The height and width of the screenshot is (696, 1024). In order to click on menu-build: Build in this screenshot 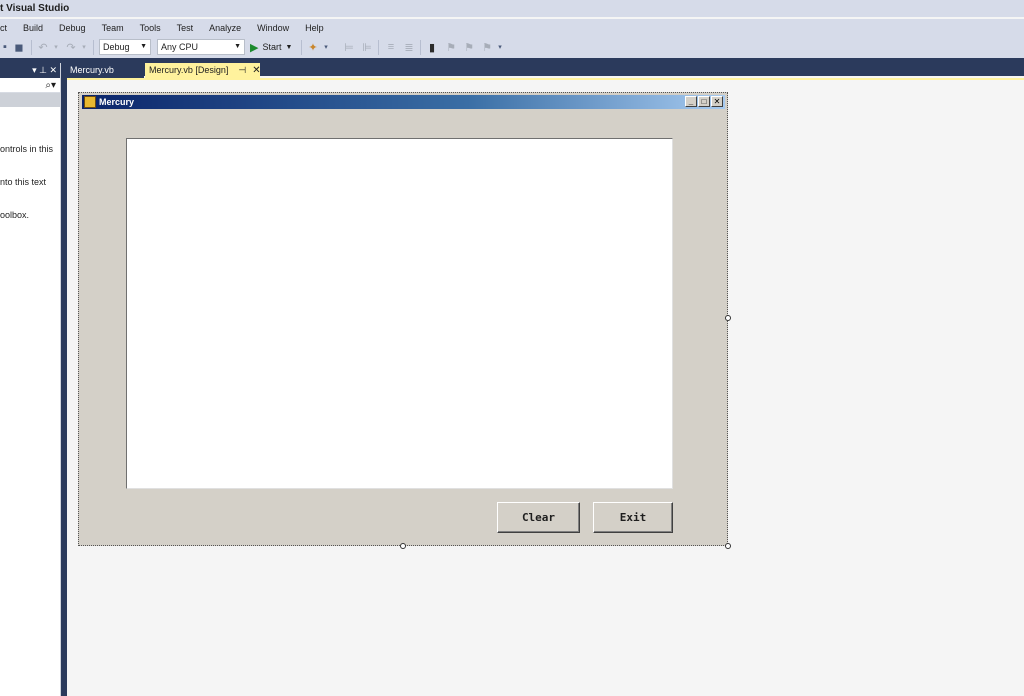, I will do `click(33, 28)`.